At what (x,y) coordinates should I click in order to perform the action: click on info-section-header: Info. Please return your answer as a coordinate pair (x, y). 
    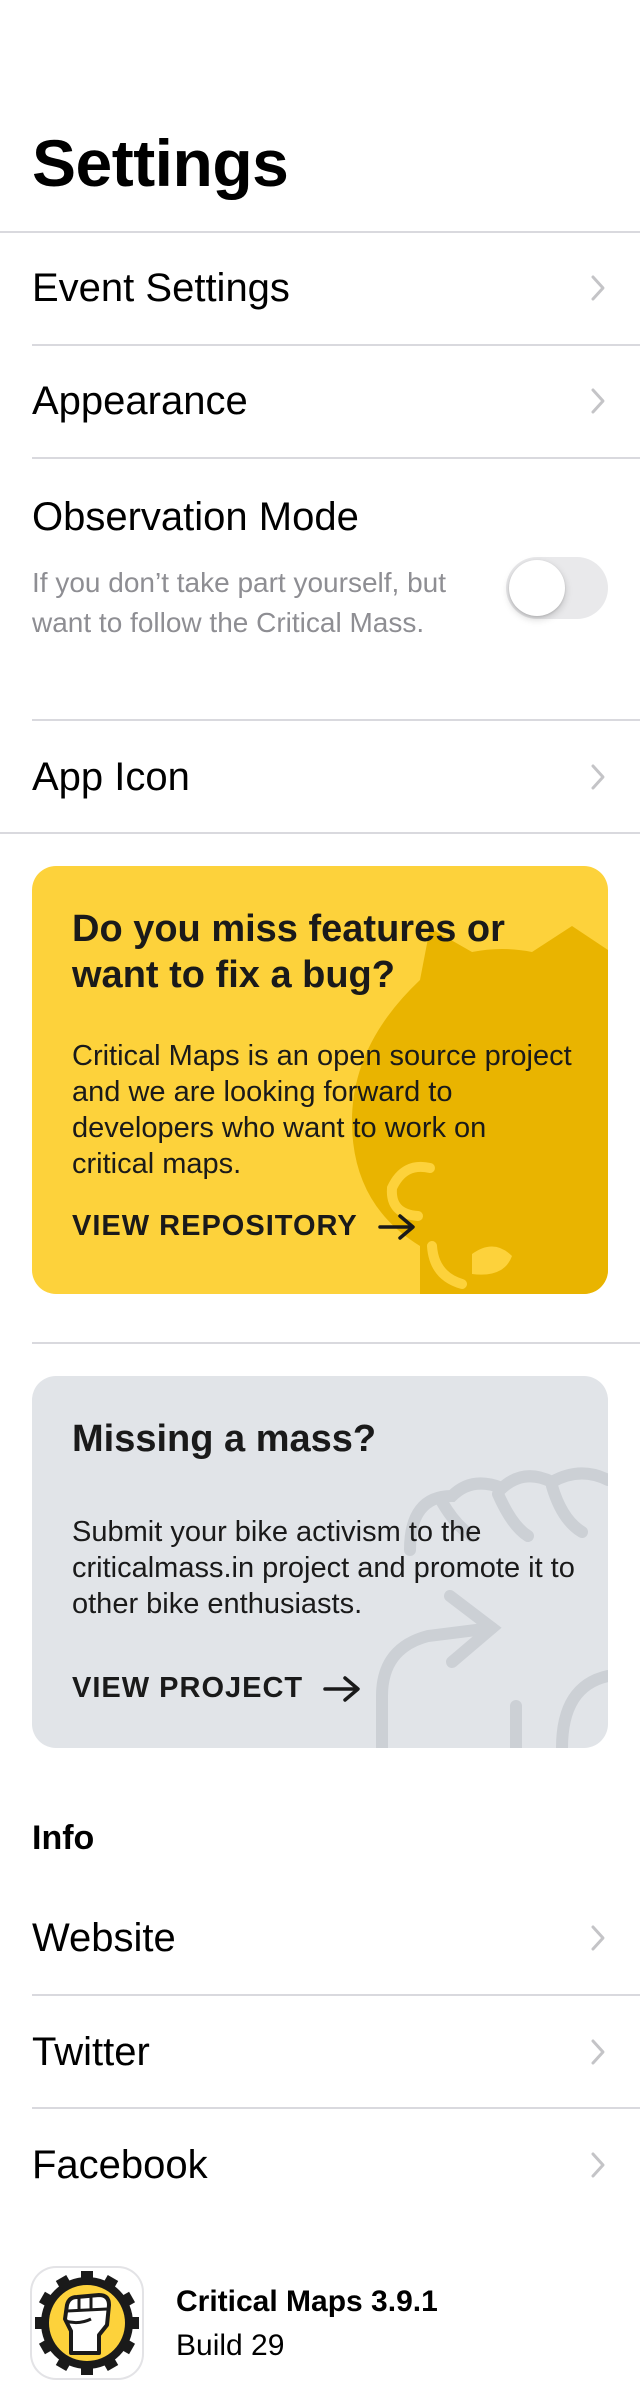
    Looking at the image, I should click on (63, 1838).